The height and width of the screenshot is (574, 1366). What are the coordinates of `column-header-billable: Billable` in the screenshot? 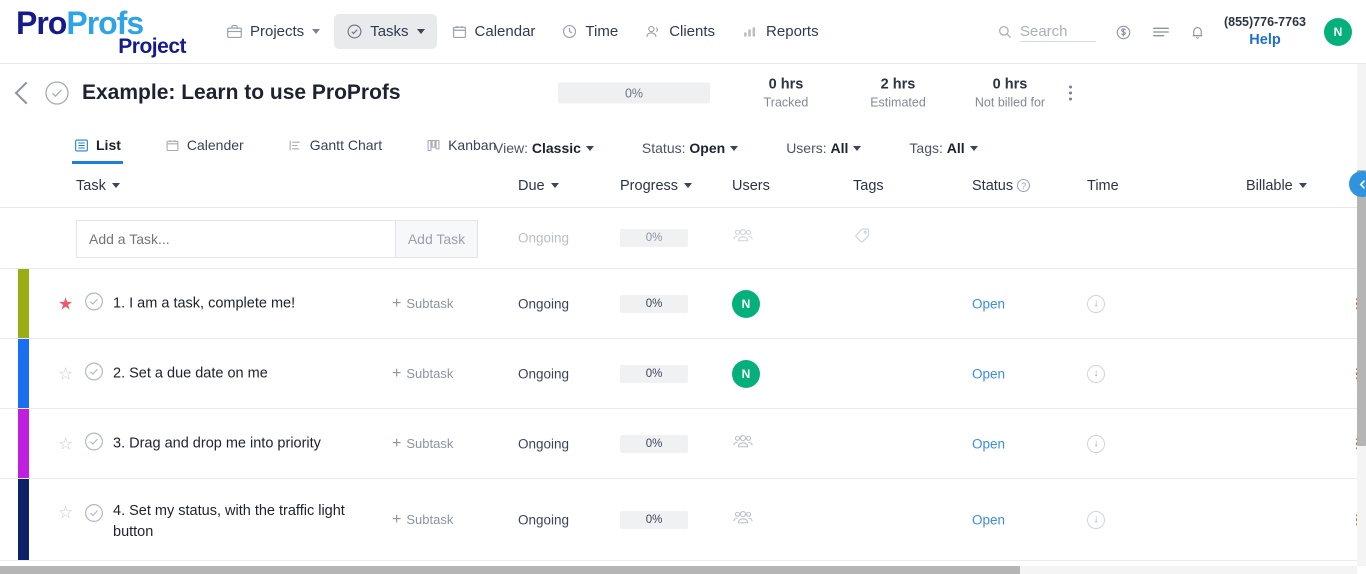 It's located at (1276, 186).